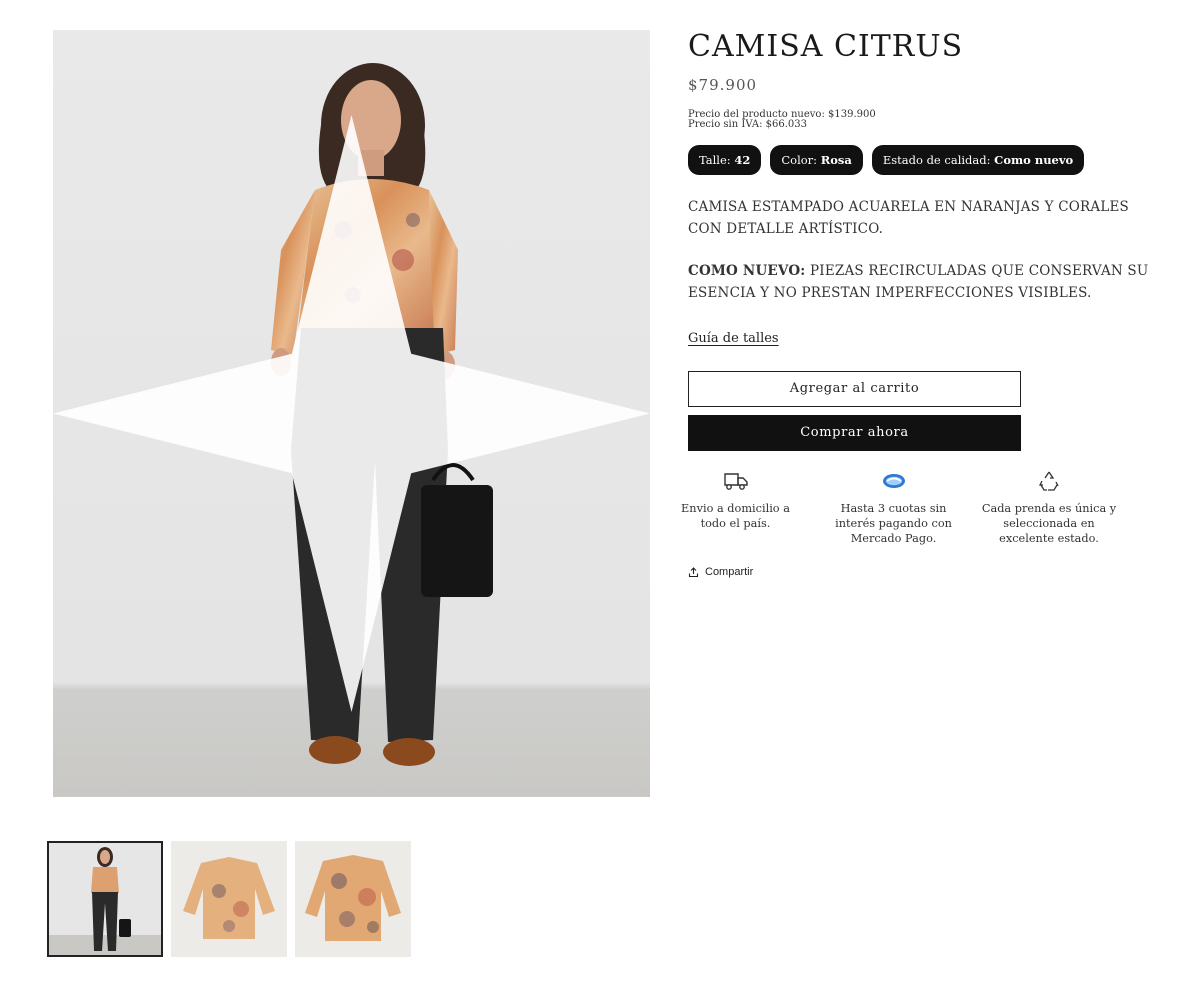 The width and height of the screenshot is (1200, 1002). I want to click on color-chip-label: Color:, so click(799, 160).